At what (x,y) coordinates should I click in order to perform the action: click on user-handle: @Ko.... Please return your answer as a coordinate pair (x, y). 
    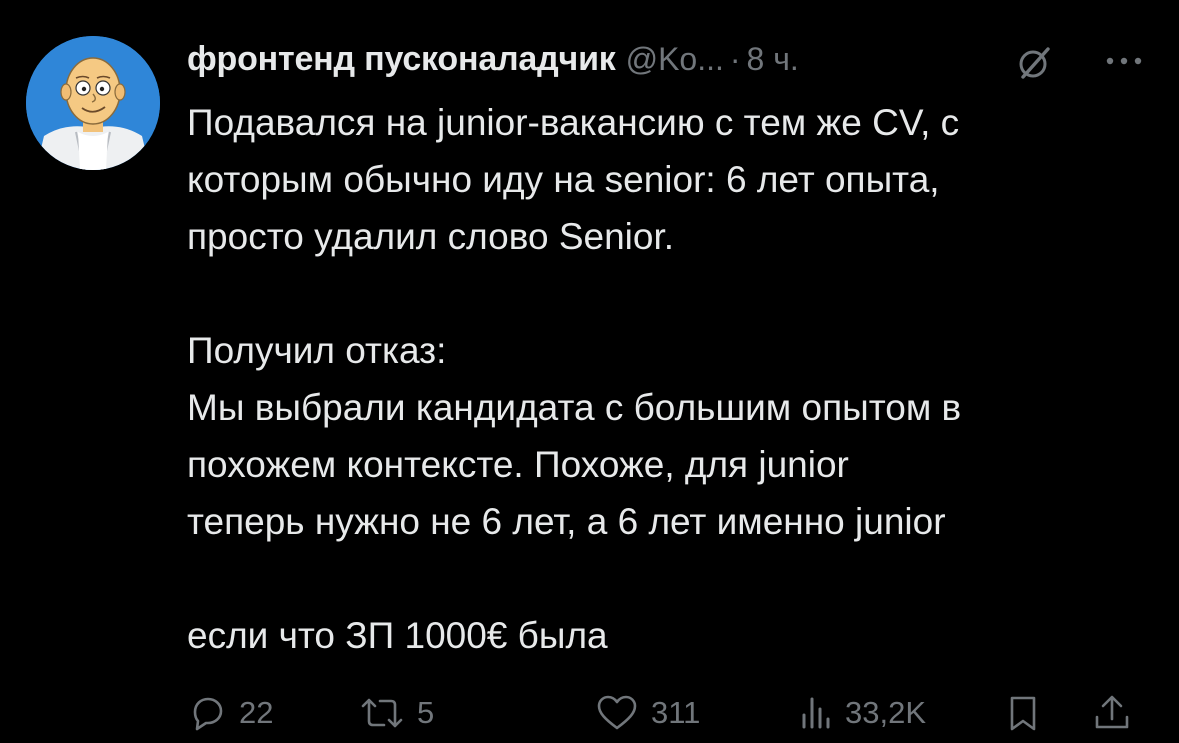
    Looking at the image, I should click on (675, 59).